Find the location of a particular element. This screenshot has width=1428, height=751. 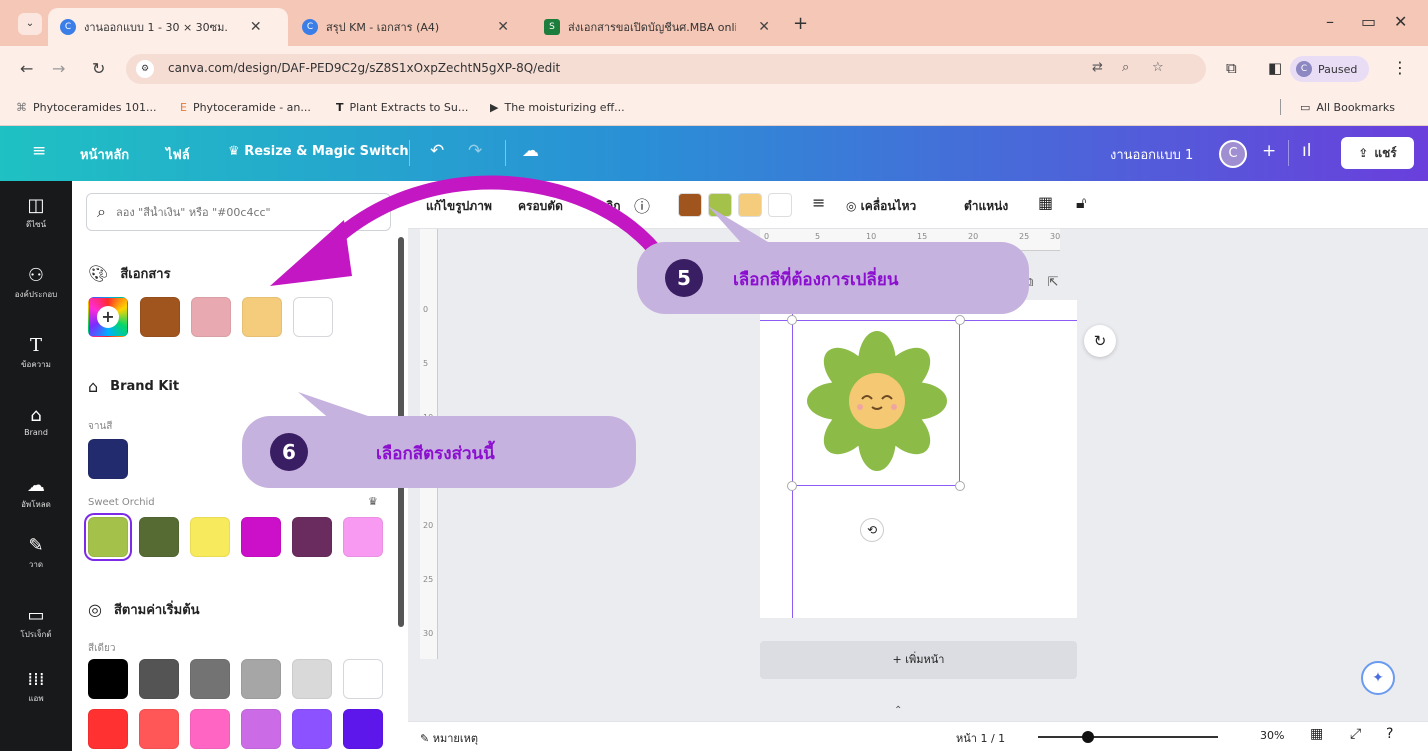

line-weight-icon: ≡ is located at coordinates (818, 202).